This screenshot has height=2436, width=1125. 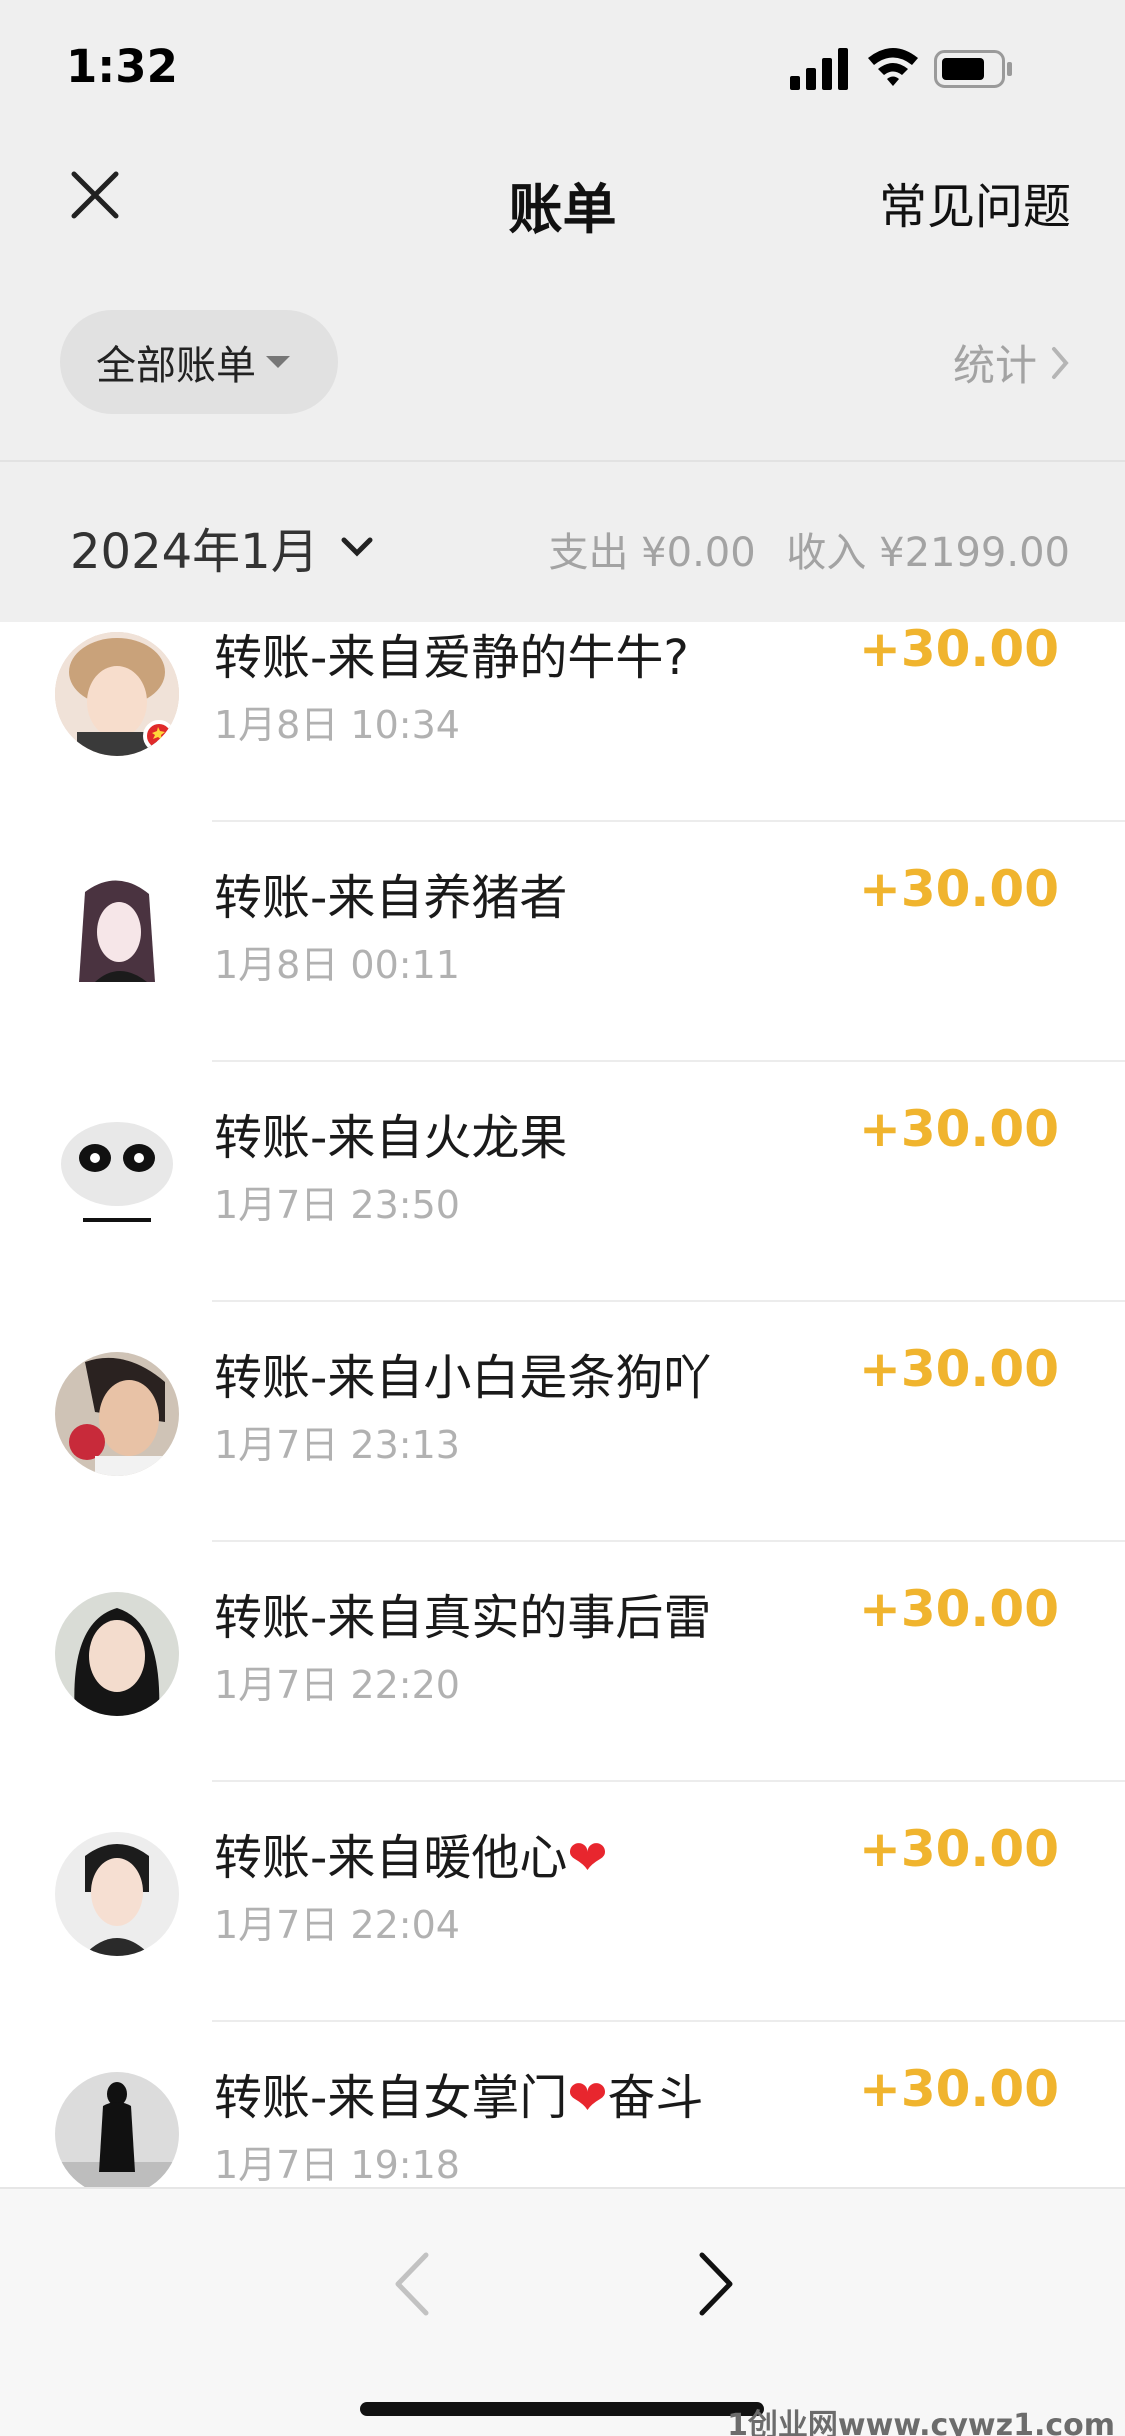 I want to click on transaction-time: 1月8日 00:11, so click(x=337, y=965).